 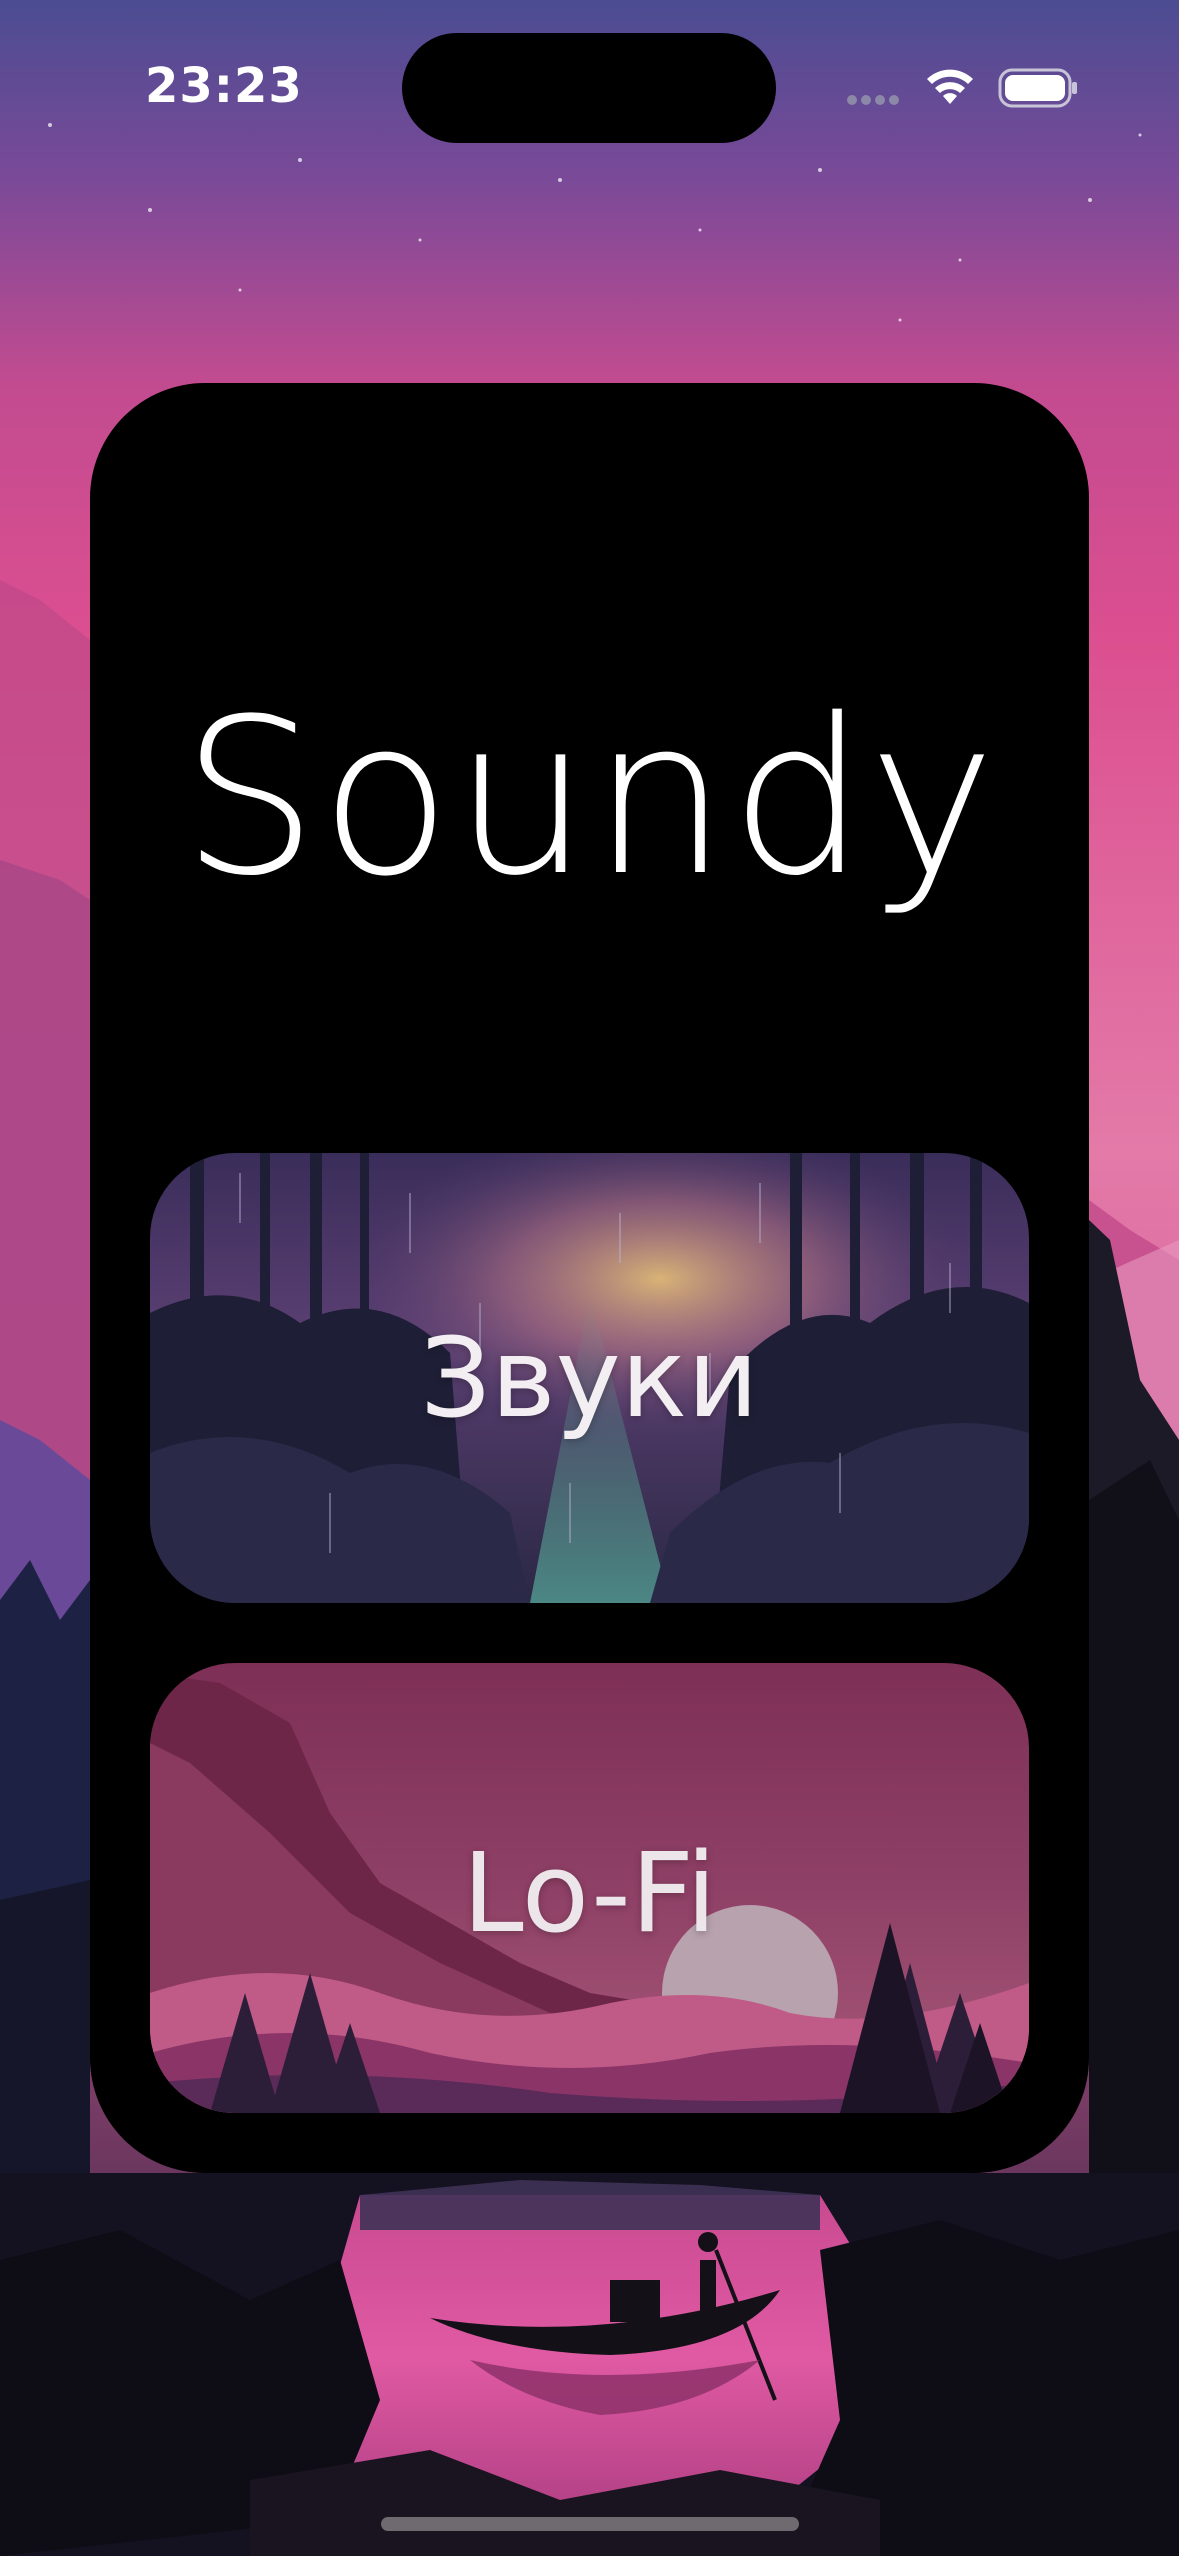 I want to click on battery-icon, so click(x=1037, y=88).